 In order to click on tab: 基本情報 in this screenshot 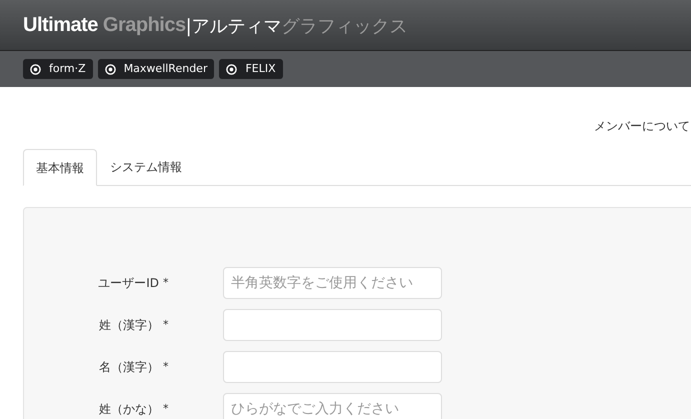, I will do `click(60, 167)`.